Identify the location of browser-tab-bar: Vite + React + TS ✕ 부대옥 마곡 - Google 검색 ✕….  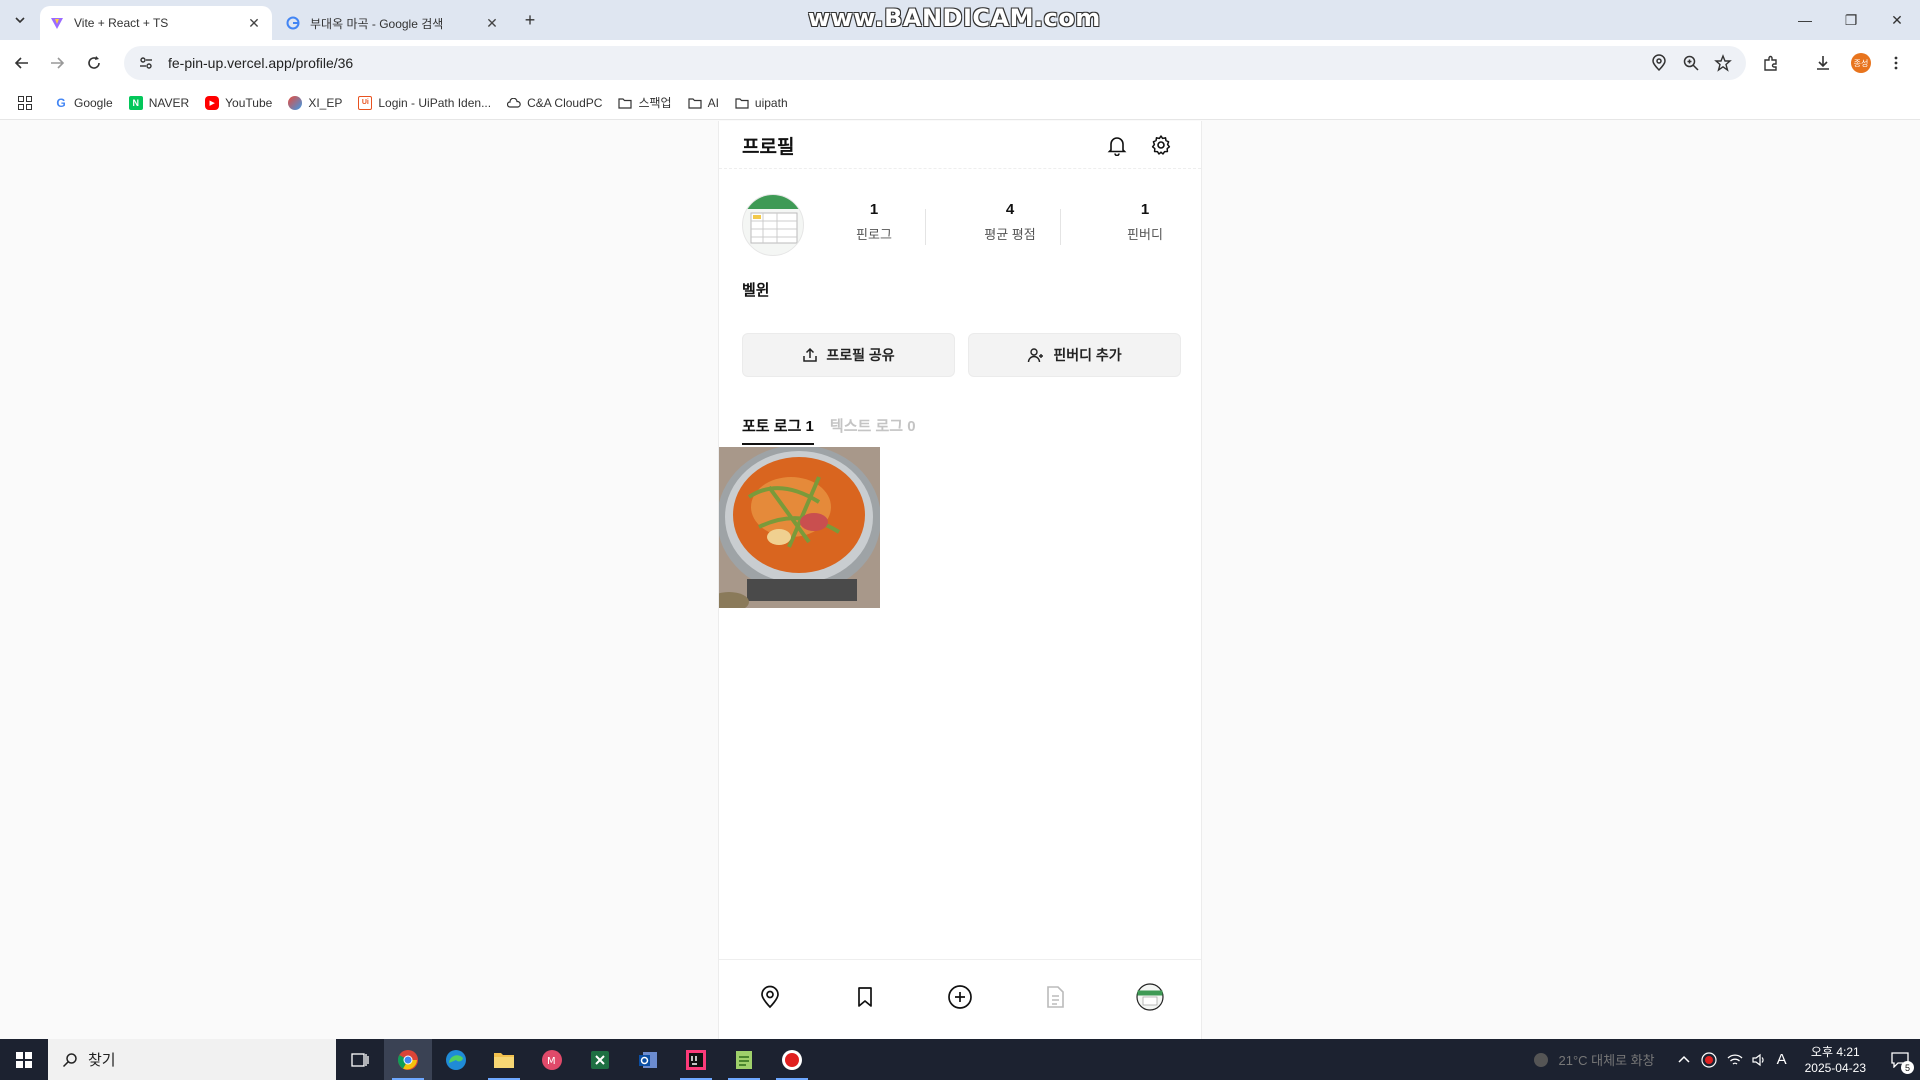
(960, 20).